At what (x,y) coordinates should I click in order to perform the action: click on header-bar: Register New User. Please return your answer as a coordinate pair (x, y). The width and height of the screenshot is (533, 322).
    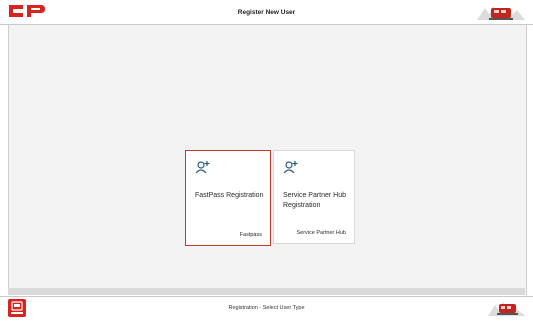
    Looking at the image, I should click on (266, 12).